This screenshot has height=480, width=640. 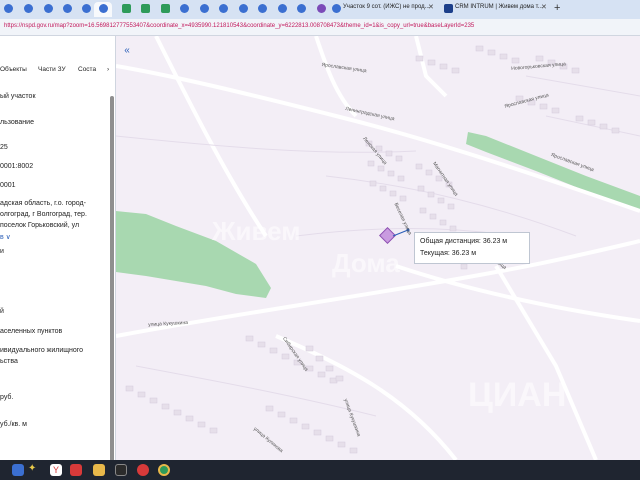 I want to click on chrome-icon, so click(x=164, y=470).